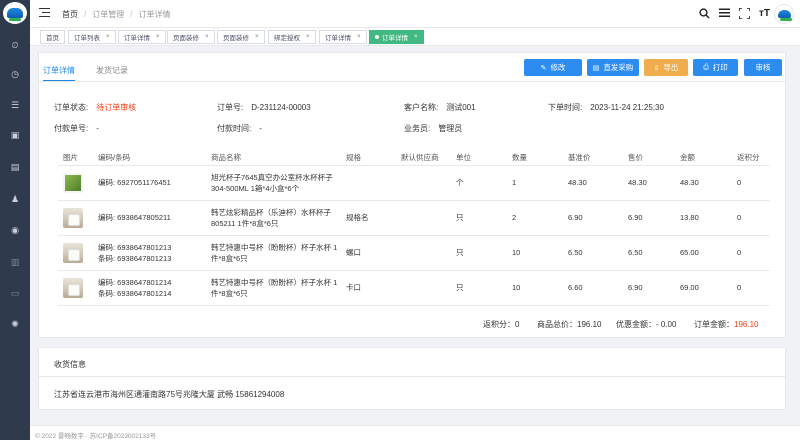  Describe the element at coordinates (724, 13) in the screenshot. I see `list-settings-icon` at that location.